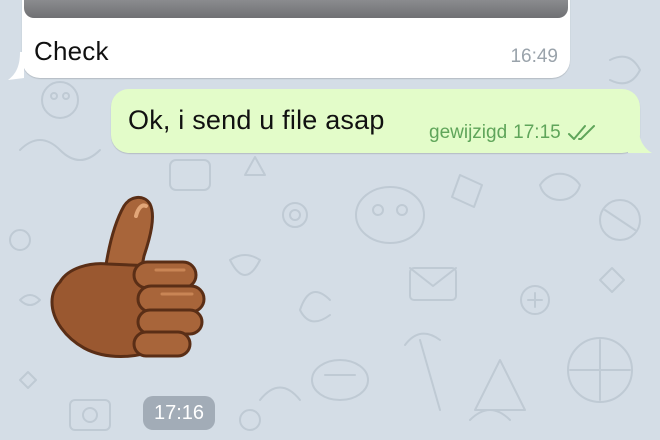  I want to click on outgoing-message-bubble: Ok, i send u file asap gewijzigd 17:15, so click(375, 121).